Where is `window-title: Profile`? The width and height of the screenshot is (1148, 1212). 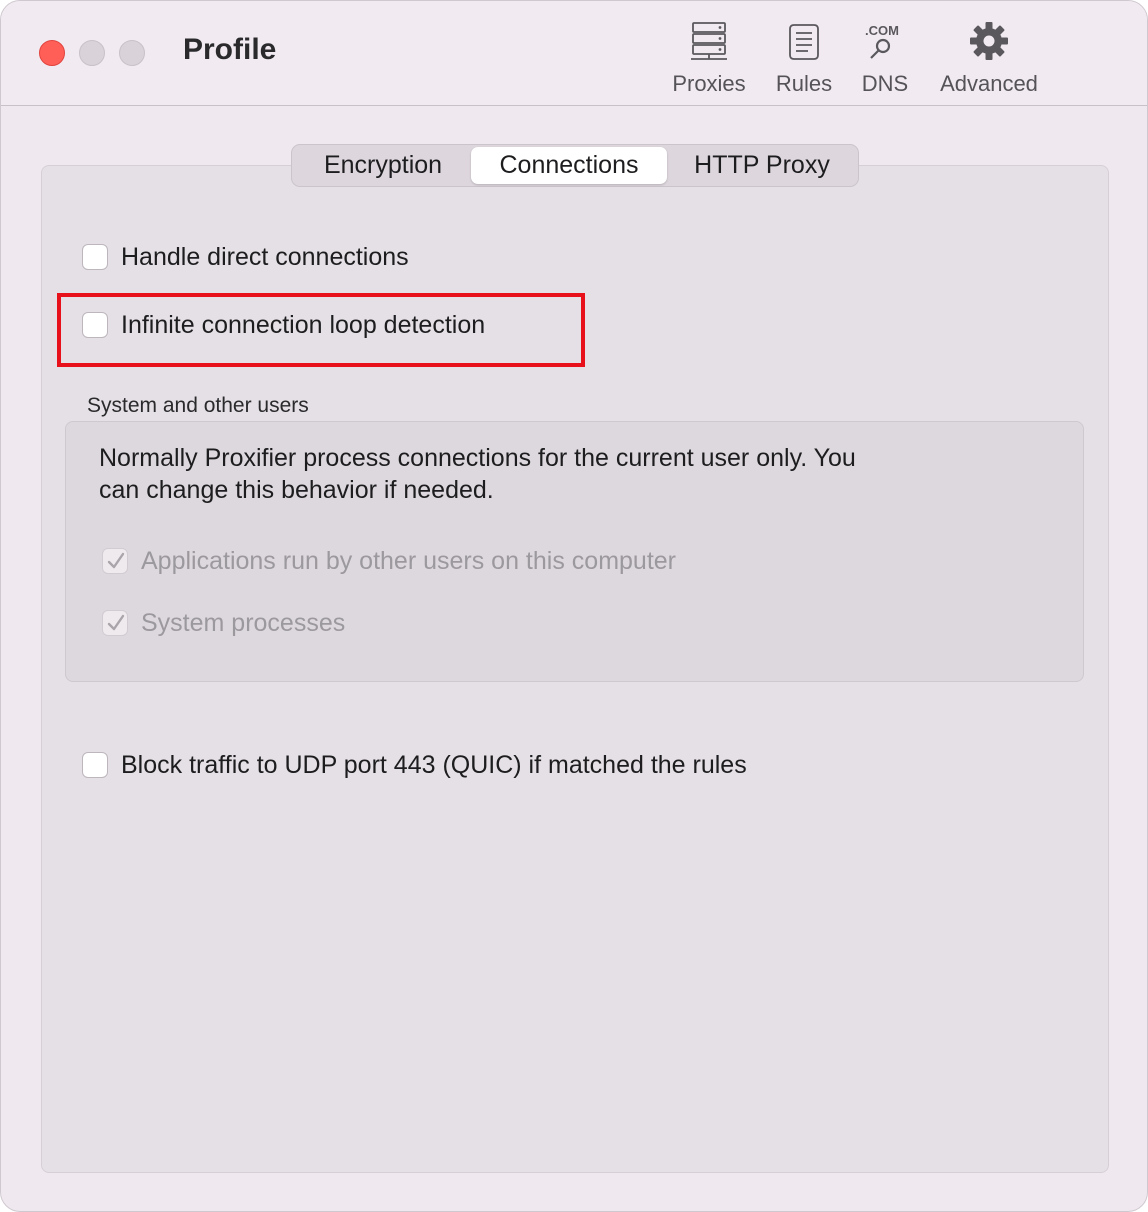
window-title: Profile is located at coordinates (230, 49).